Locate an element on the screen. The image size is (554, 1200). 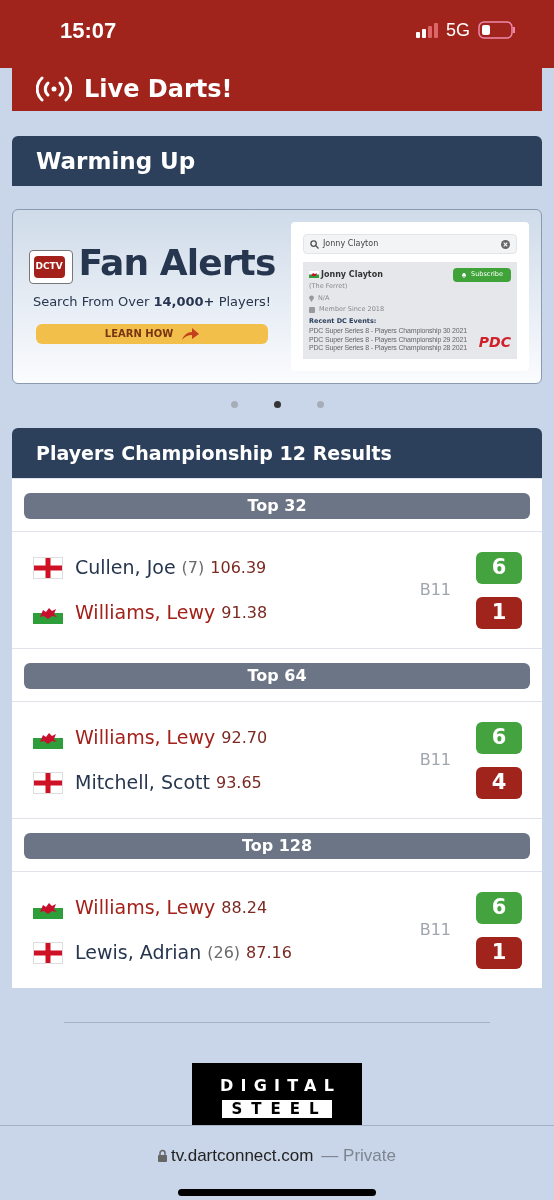
wales-flag-icon is located at coordinates (314, 275).